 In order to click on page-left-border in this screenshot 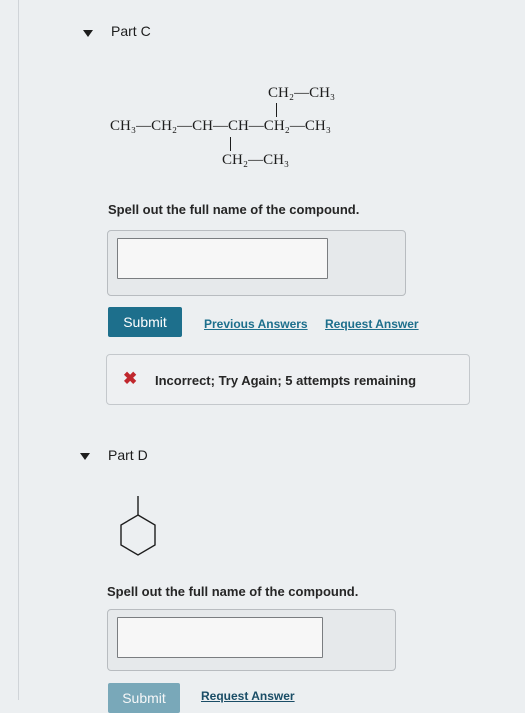, I will do `click(18, 350)`.